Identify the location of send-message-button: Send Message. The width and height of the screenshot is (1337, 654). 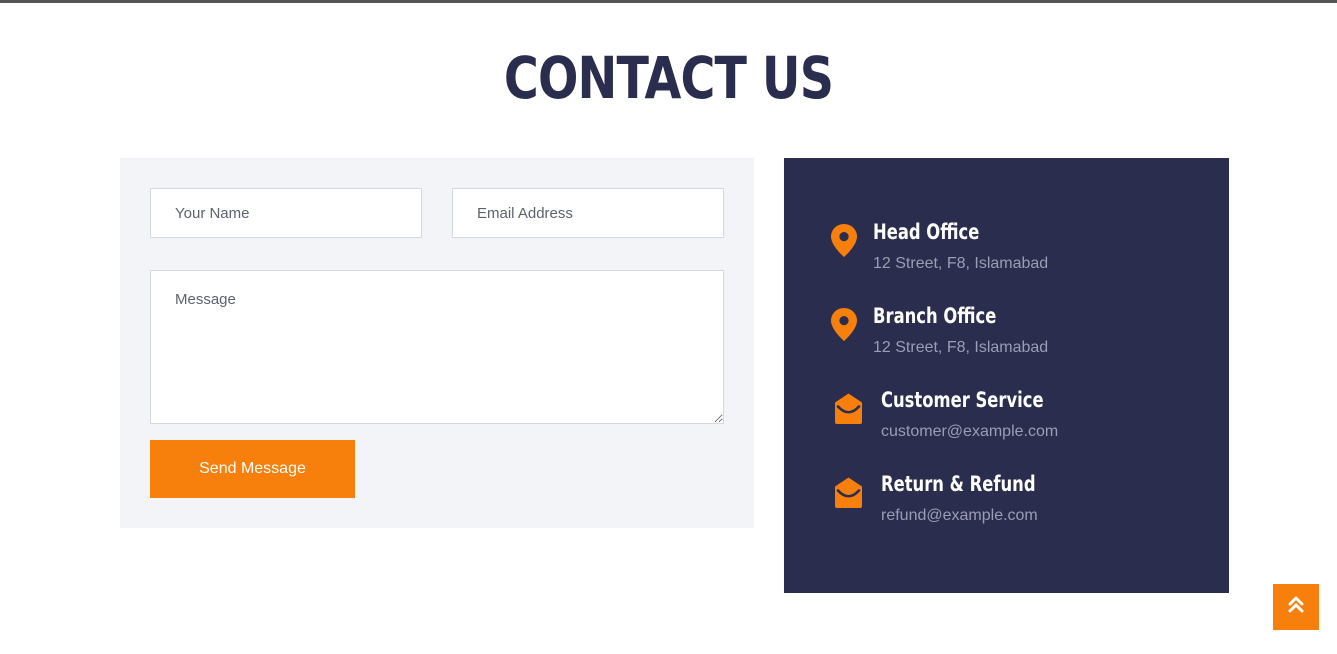
(252, 469).